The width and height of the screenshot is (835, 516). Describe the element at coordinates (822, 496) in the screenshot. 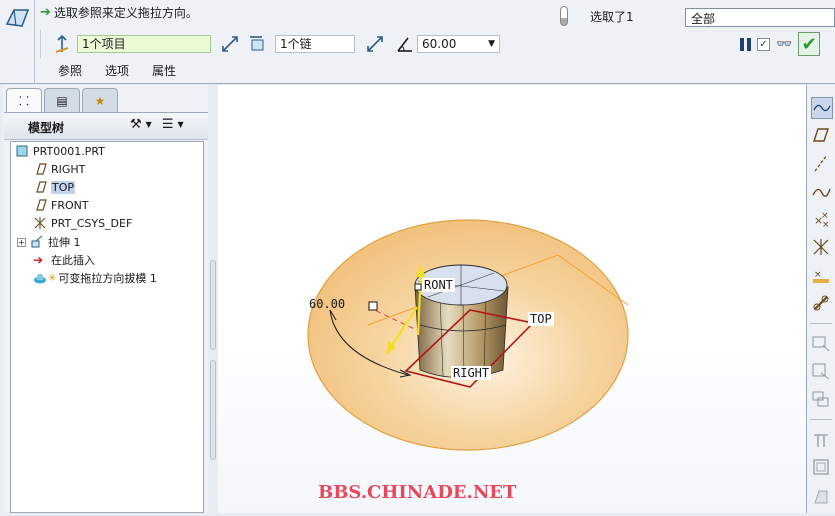

I see `draft-tool-icon` at that location.